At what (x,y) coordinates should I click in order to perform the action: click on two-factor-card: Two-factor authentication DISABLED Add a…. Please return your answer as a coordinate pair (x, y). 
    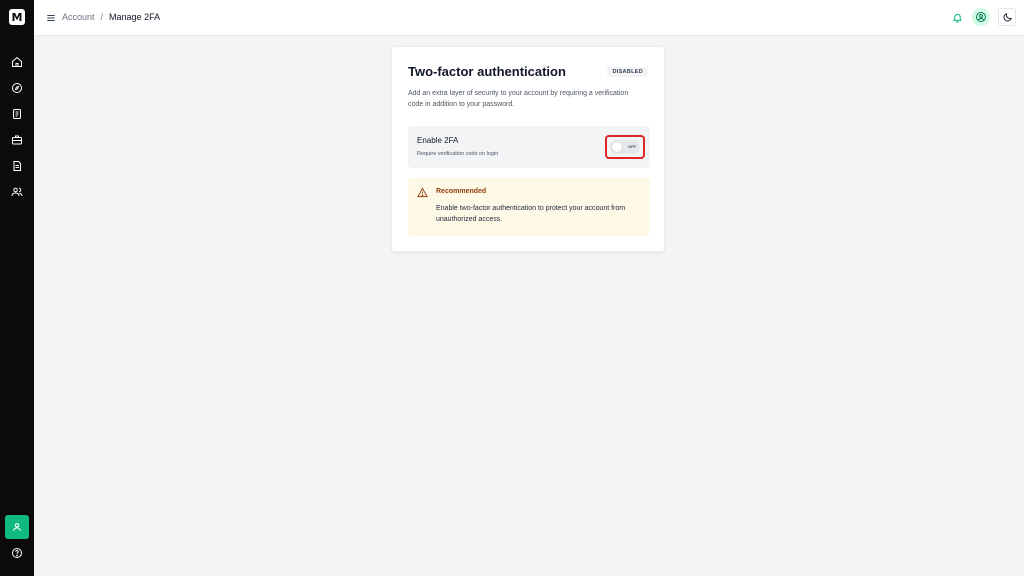
    Looking at the image, I should click on (528, 149).